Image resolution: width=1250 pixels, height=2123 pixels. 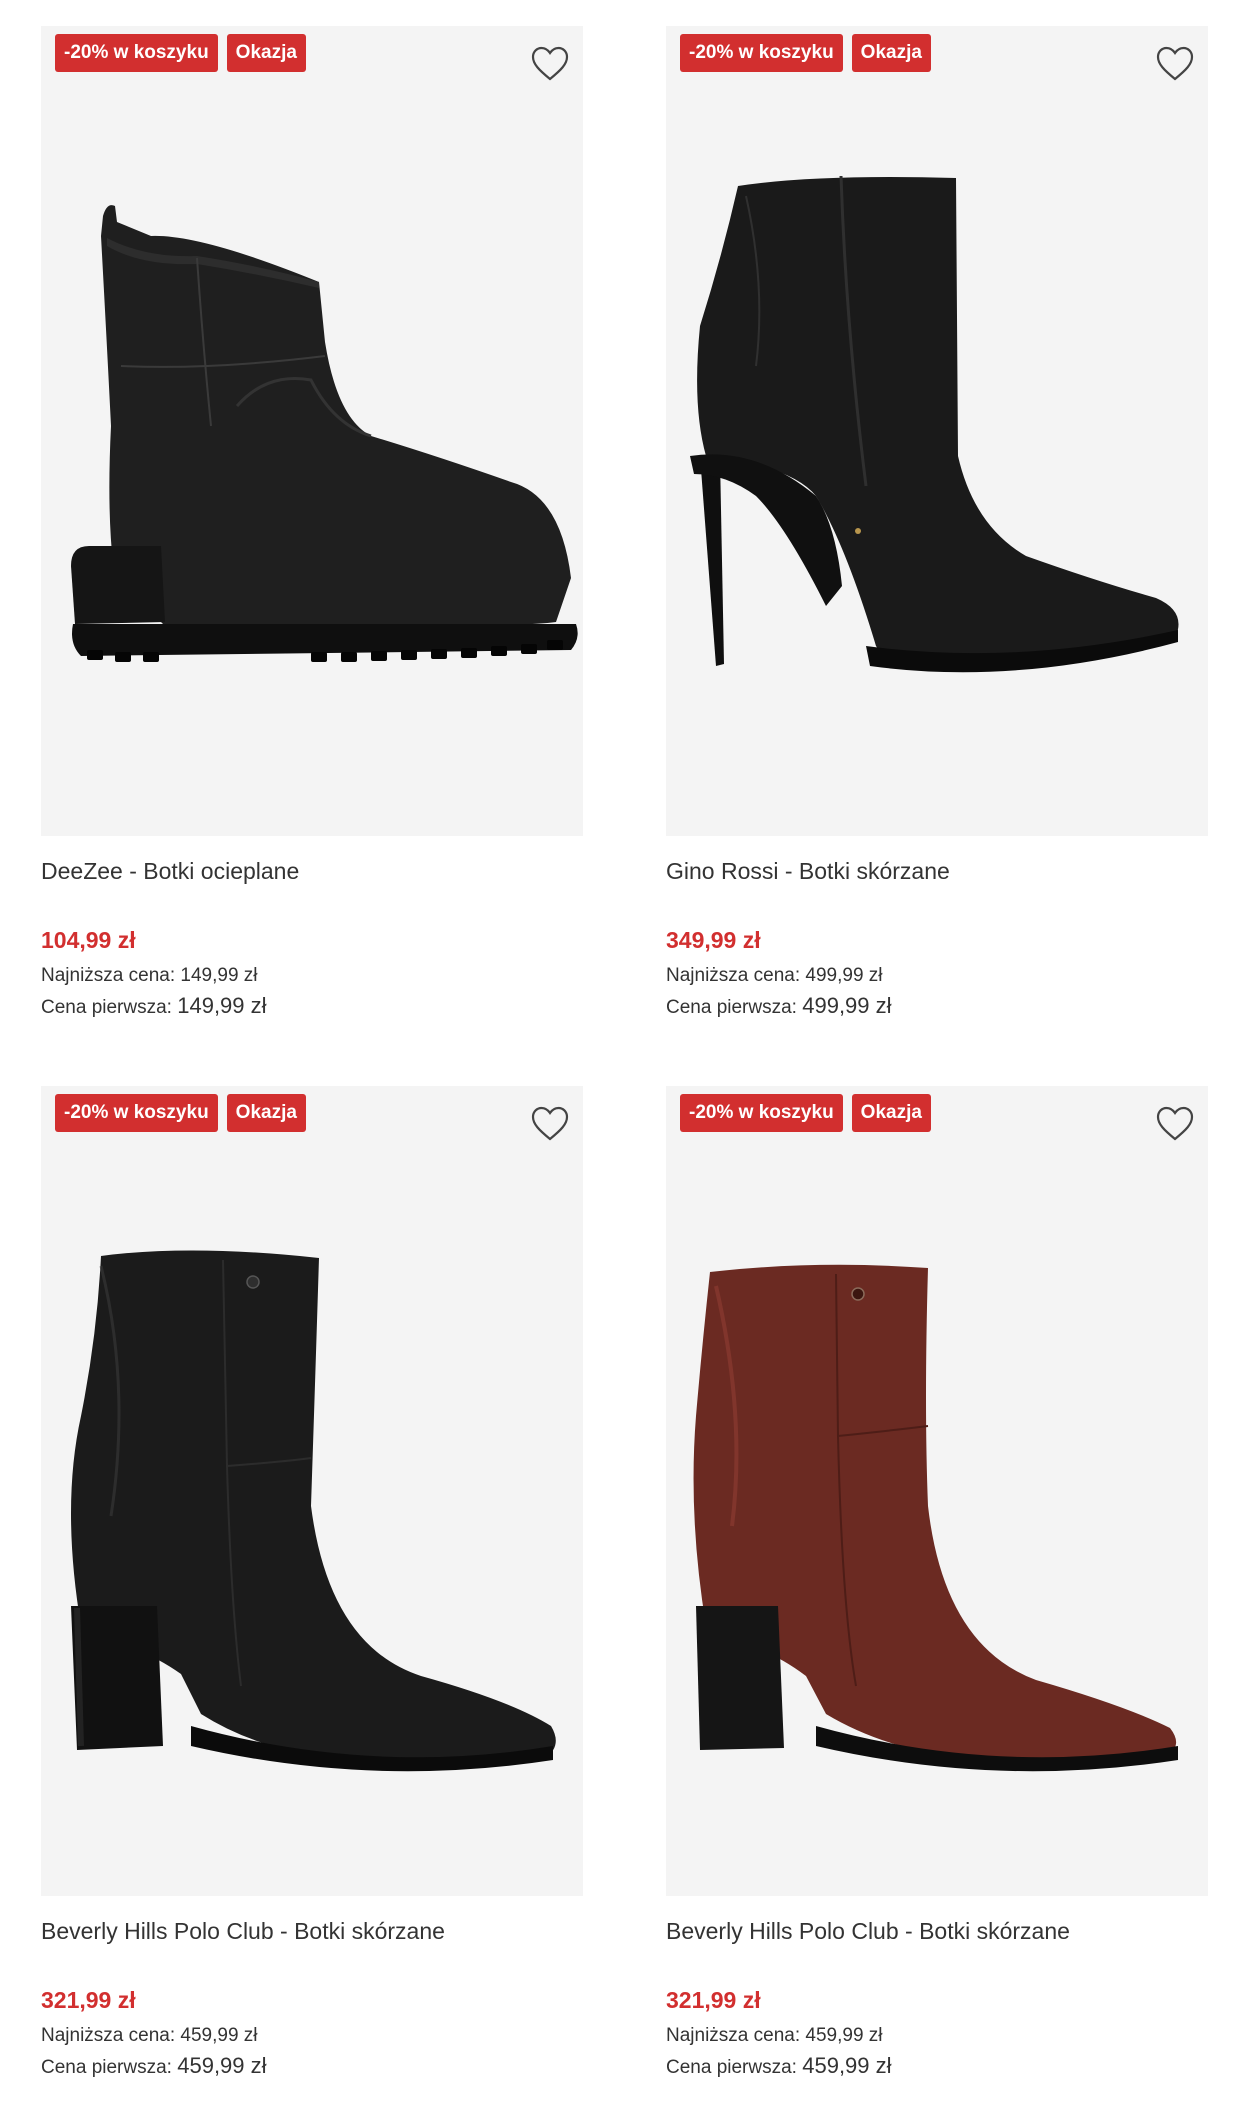 What do you see at coordinates (937, 871) in the screenshot?
I see `product-title: Gino Rossi - Botki skórzane` at bounding box center [937, 871].